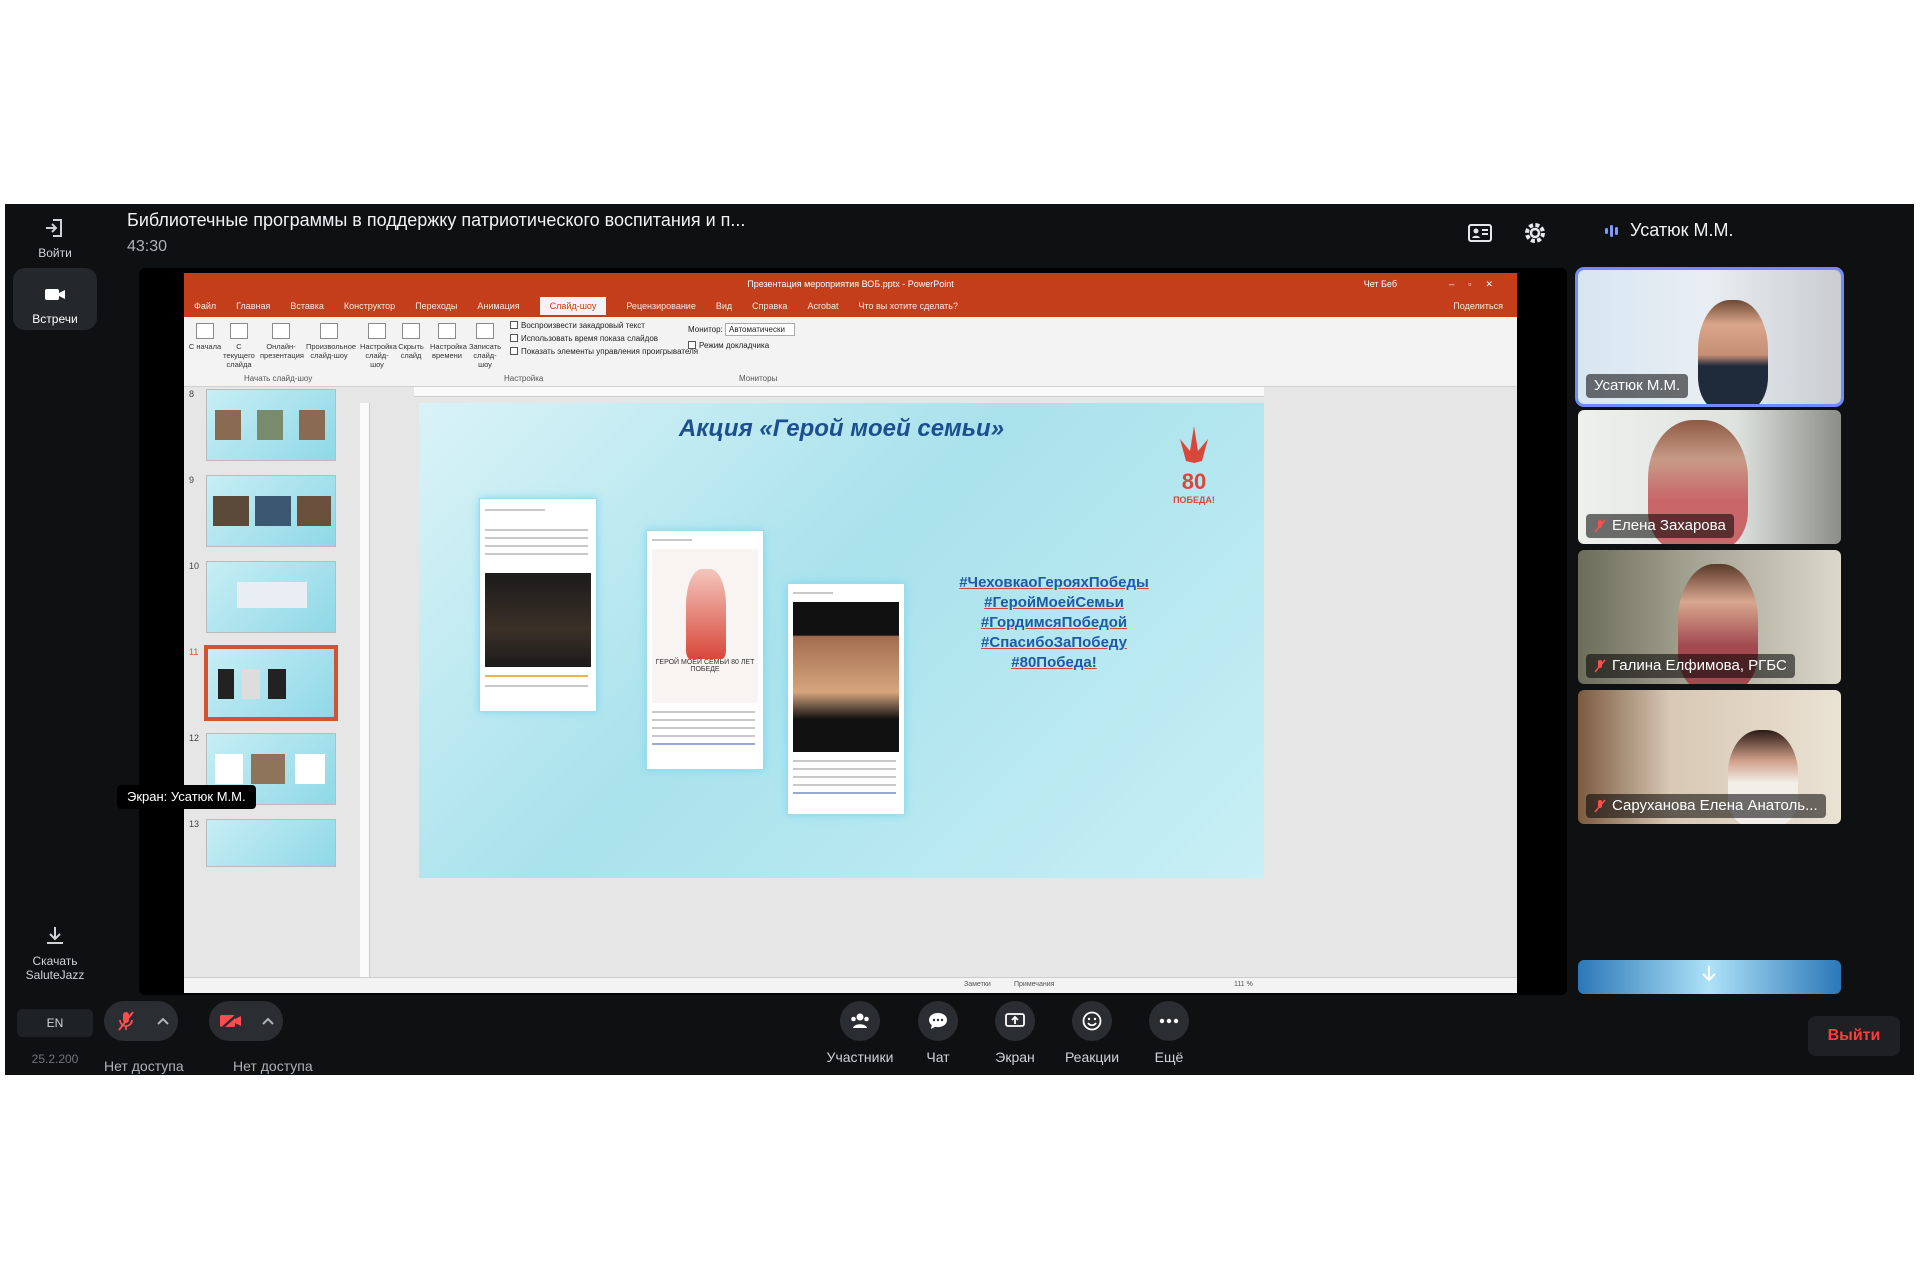  What do you see at coordinates (55, 935) in the screenshot?
I see `download-icon` at bounding box center [55, 935].